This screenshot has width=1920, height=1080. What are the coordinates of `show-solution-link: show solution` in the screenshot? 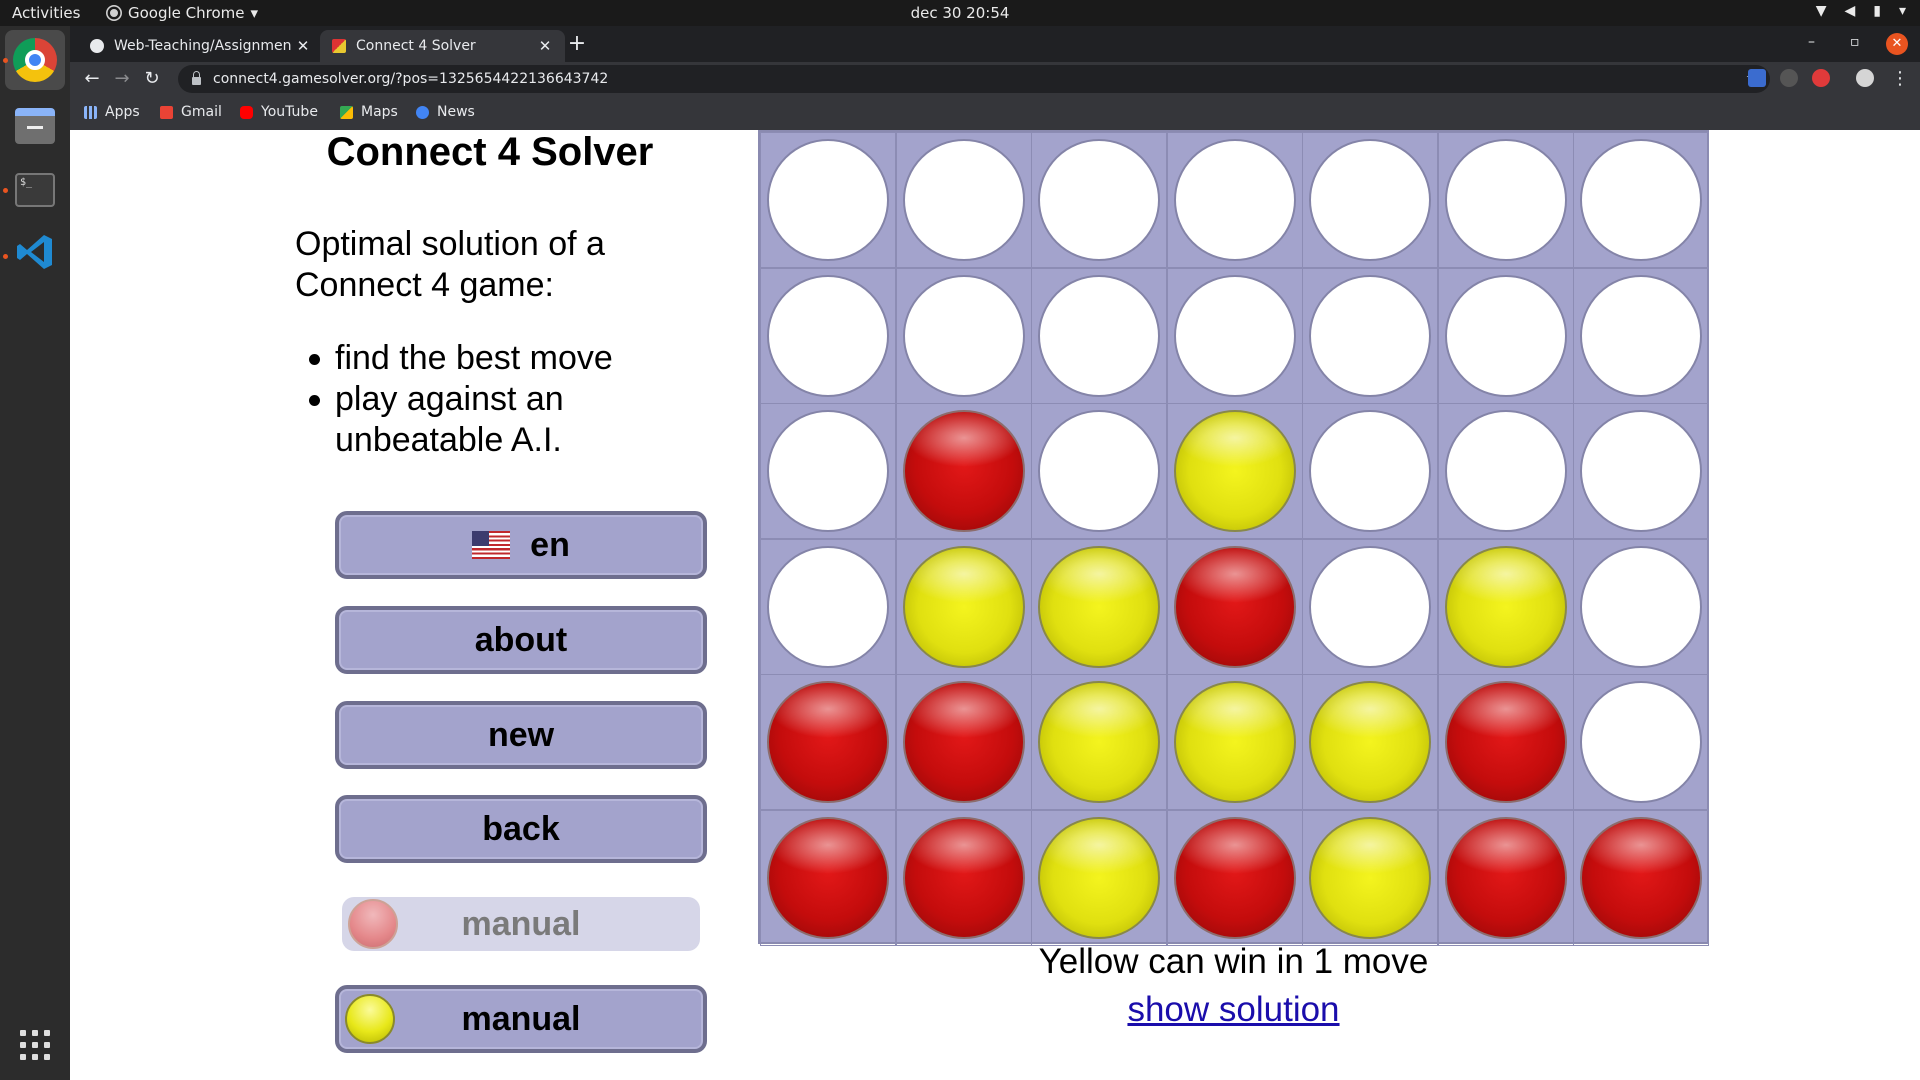 It's located at (1233, 1010).